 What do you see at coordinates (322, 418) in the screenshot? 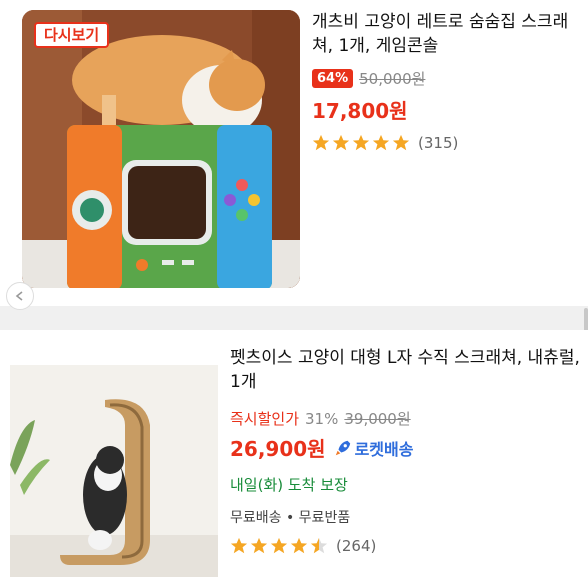
I see `discount-percent: 31%` at bounding box center [322, 418].